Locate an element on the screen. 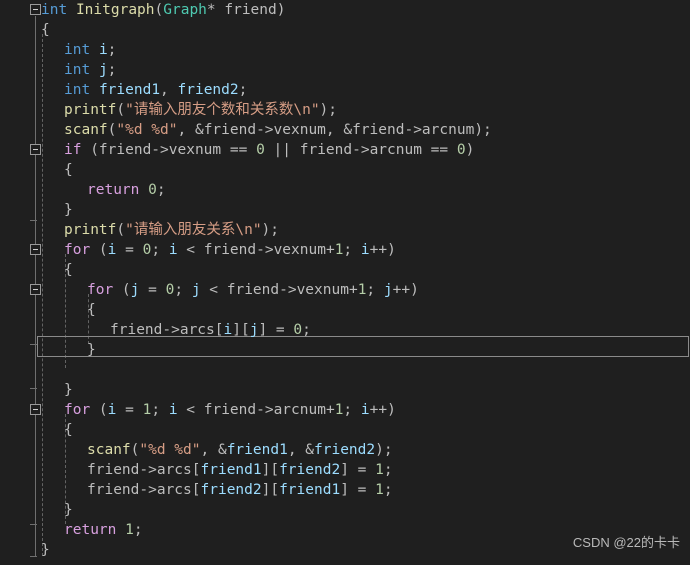 The width and height of the screenshot is (690, 565). code-token: friend is located at coordinates (246, 10).